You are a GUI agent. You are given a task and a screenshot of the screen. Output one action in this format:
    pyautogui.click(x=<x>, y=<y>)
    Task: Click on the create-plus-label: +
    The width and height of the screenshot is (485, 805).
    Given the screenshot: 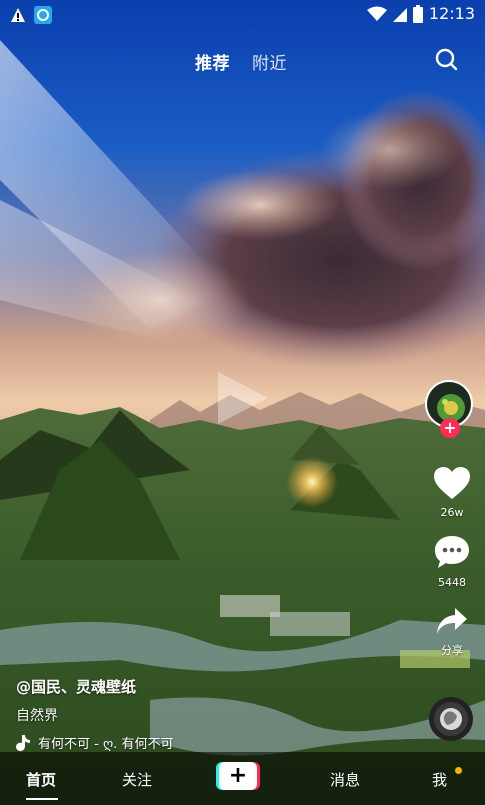 What is the action you would take?
    pyautogui.click(x=238, y=775)
    